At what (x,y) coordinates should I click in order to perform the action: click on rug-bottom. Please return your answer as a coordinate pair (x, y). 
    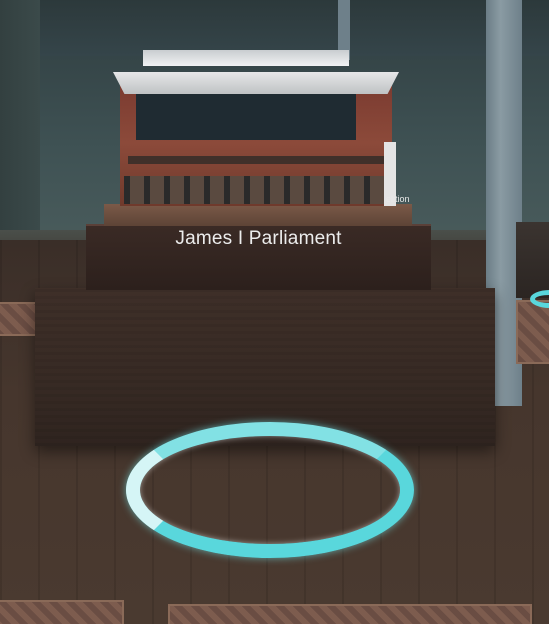
    Looking at the image, I should click on (350, 614).